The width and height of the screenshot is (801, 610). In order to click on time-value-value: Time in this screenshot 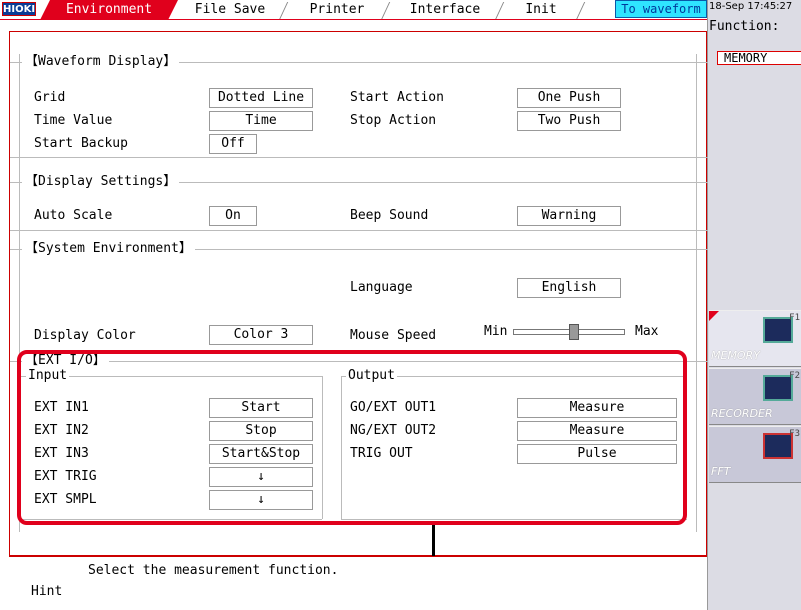, I will do `click(261, 121)`.